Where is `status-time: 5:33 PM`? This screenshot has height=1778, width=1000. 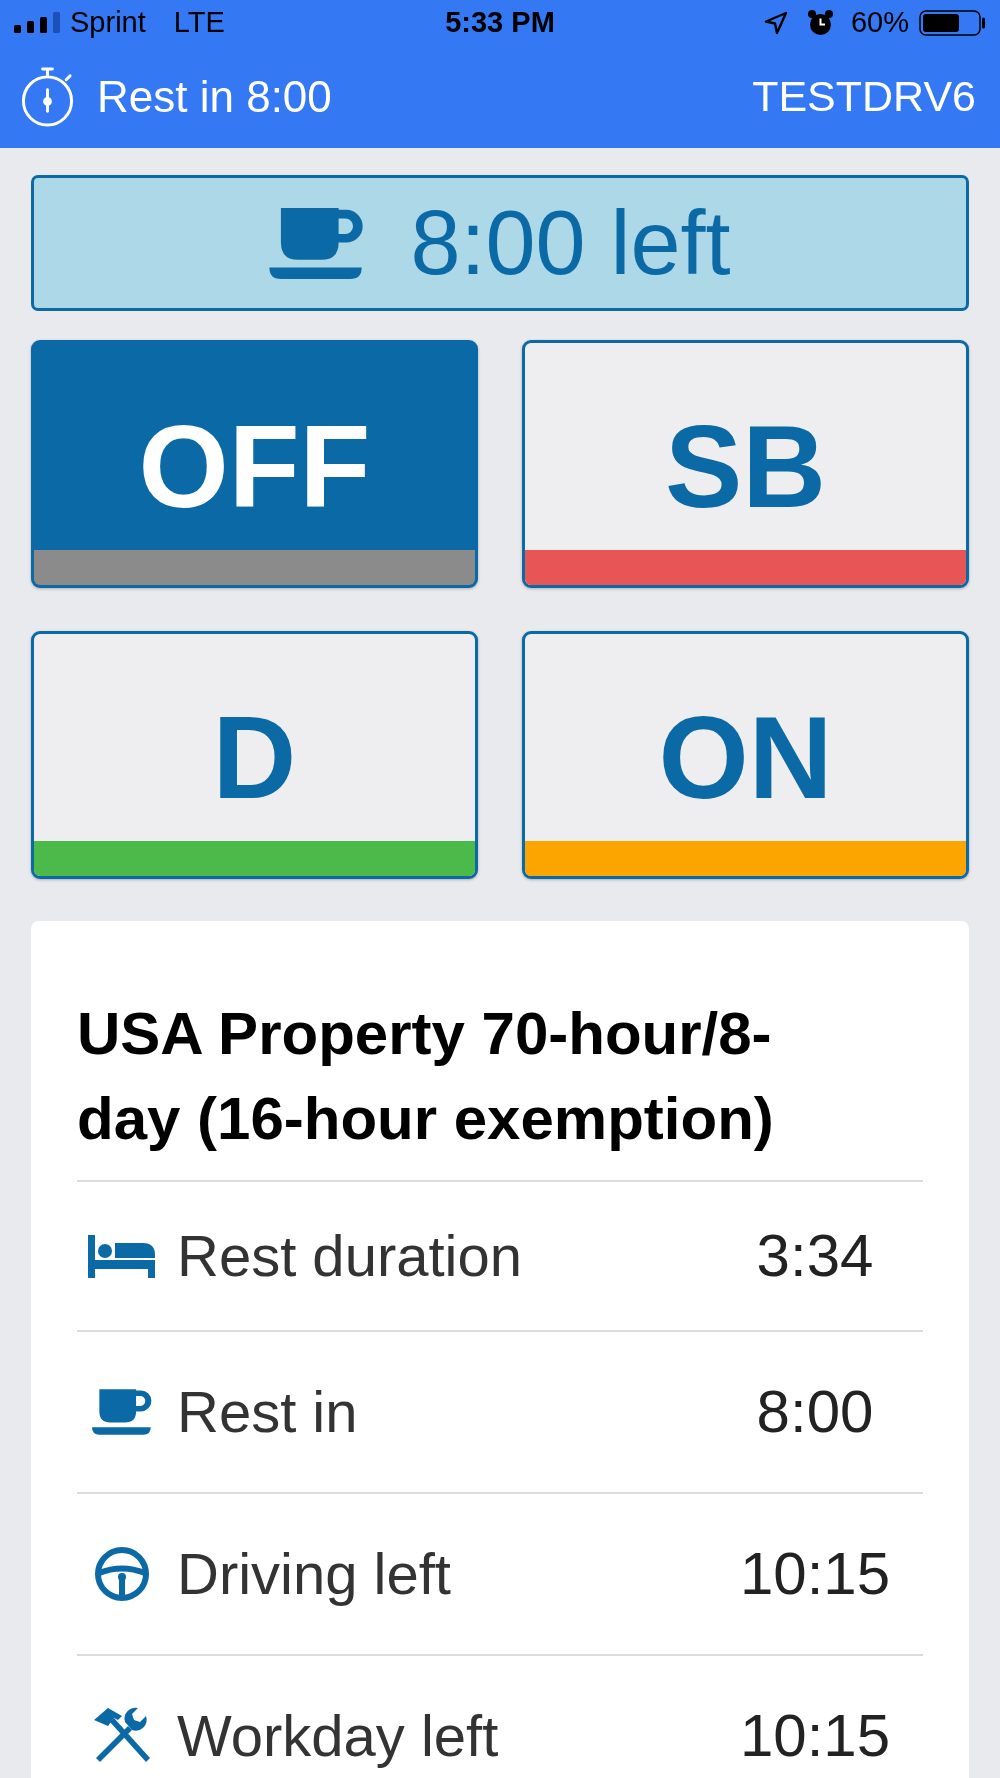
status-time: 5:33 PM is located at coordinates (500, 22).